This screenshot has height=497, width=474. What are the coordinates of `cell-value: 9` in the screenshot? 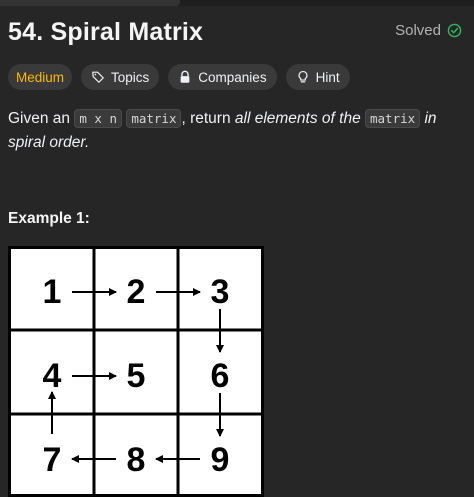 It's located at (220, 460).